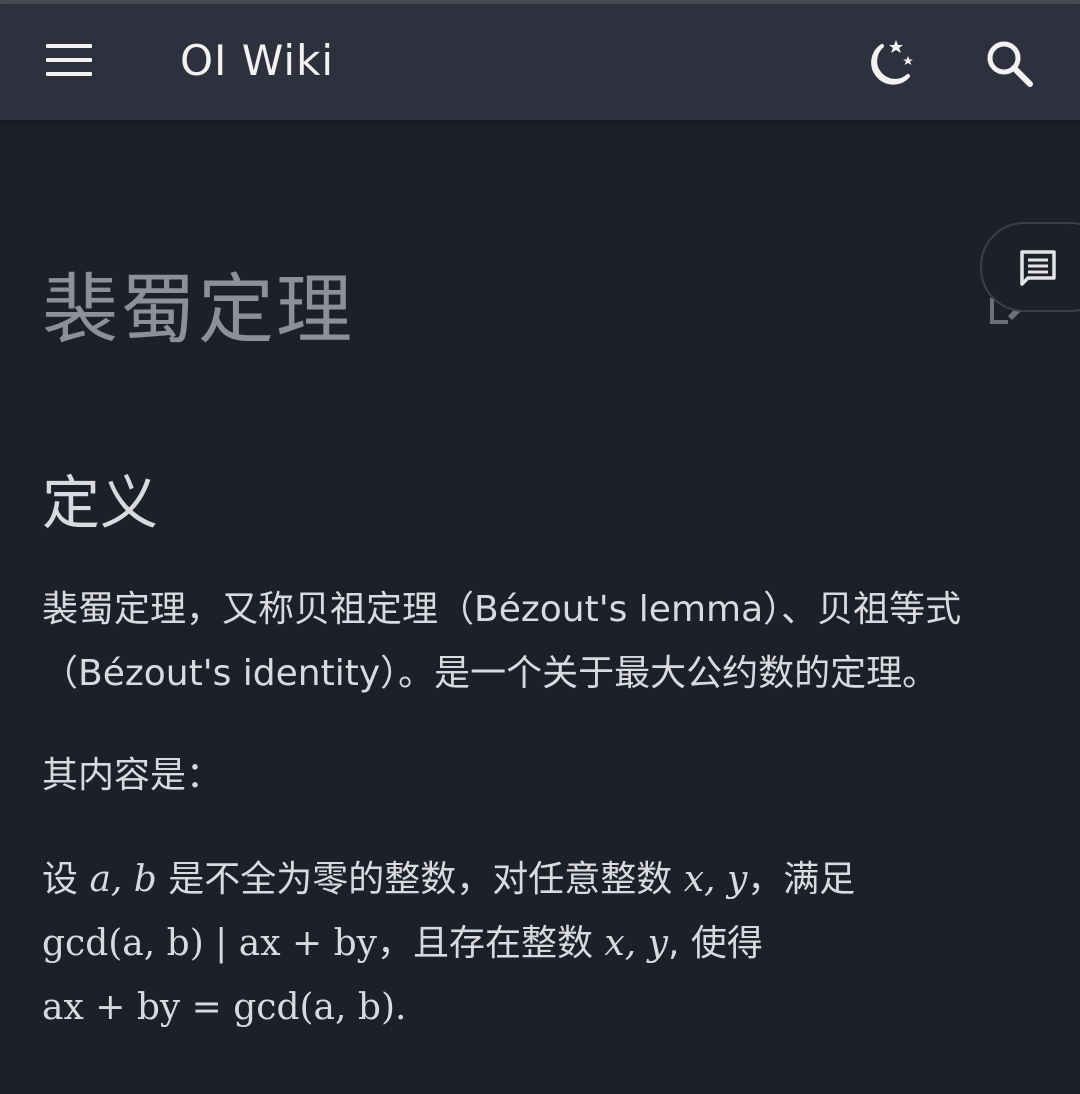 Image resolution: width=1080 pixels, height=1094 pixels. What do you see at coordinates (1038, 268) in the screenshot?
I see `comment-icon` at bounding box center [1038, 268].